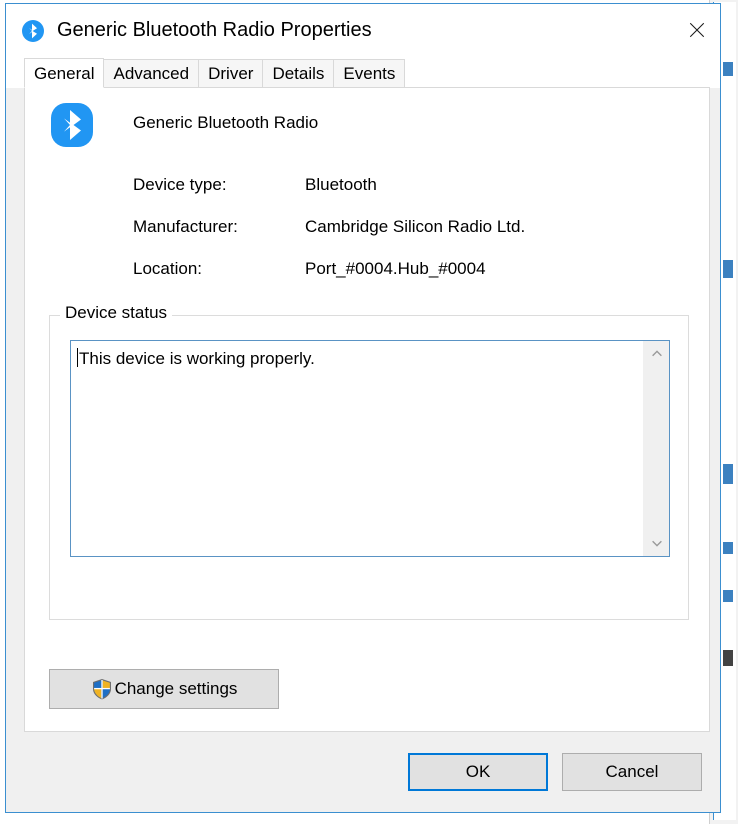 The width and height of the screenshot is (738, 824). I want to click on tab-advanced: Advanced, so click(151, 73).